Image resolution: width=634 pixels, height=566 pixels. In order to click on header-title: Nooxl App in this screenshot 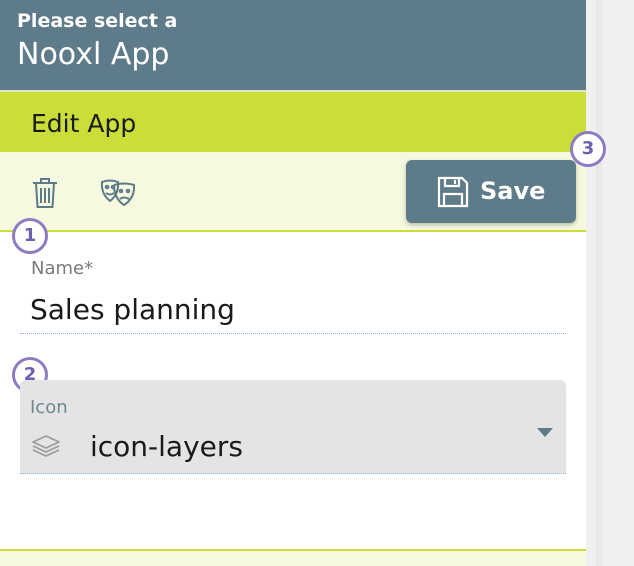, I will do `click(93, 54)`.